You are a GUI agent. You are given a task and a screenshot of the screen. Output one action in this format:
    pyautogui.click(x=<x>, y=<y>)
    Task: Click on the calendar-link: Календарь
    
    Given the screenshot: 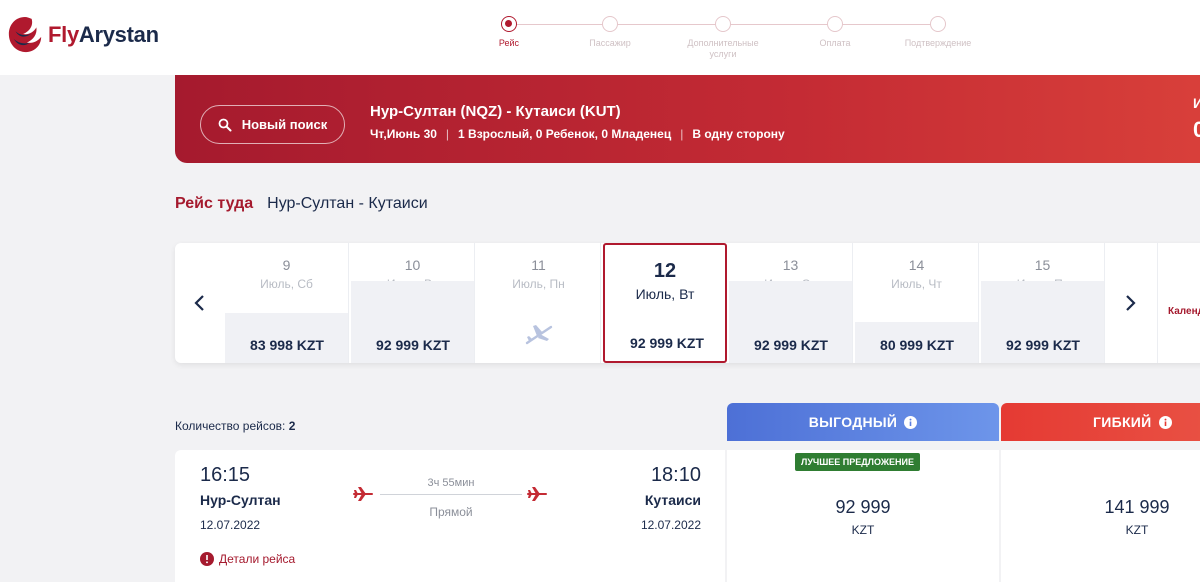 What is the action you would take?
    pyautogui.click(x=1178, y=303)
    